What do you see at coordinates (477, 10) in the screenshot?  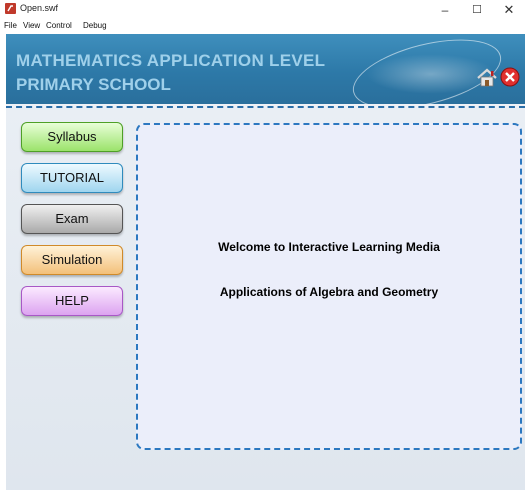 I see `maximize-button: ☐` at bounding box center [477, 10].